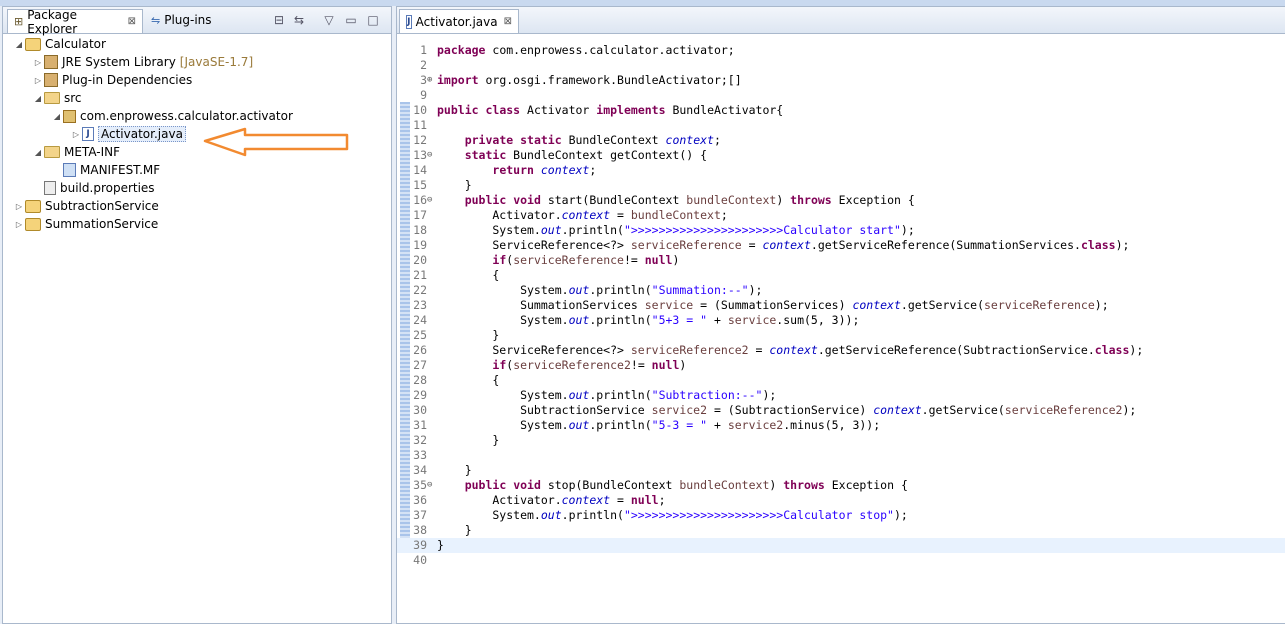 This screenshot has height=624, width=1285. Describe the element at coordinates (190, 20) in the screenshot. I see `tab-plug-ins: ⇋ Plug-ins` at that location.